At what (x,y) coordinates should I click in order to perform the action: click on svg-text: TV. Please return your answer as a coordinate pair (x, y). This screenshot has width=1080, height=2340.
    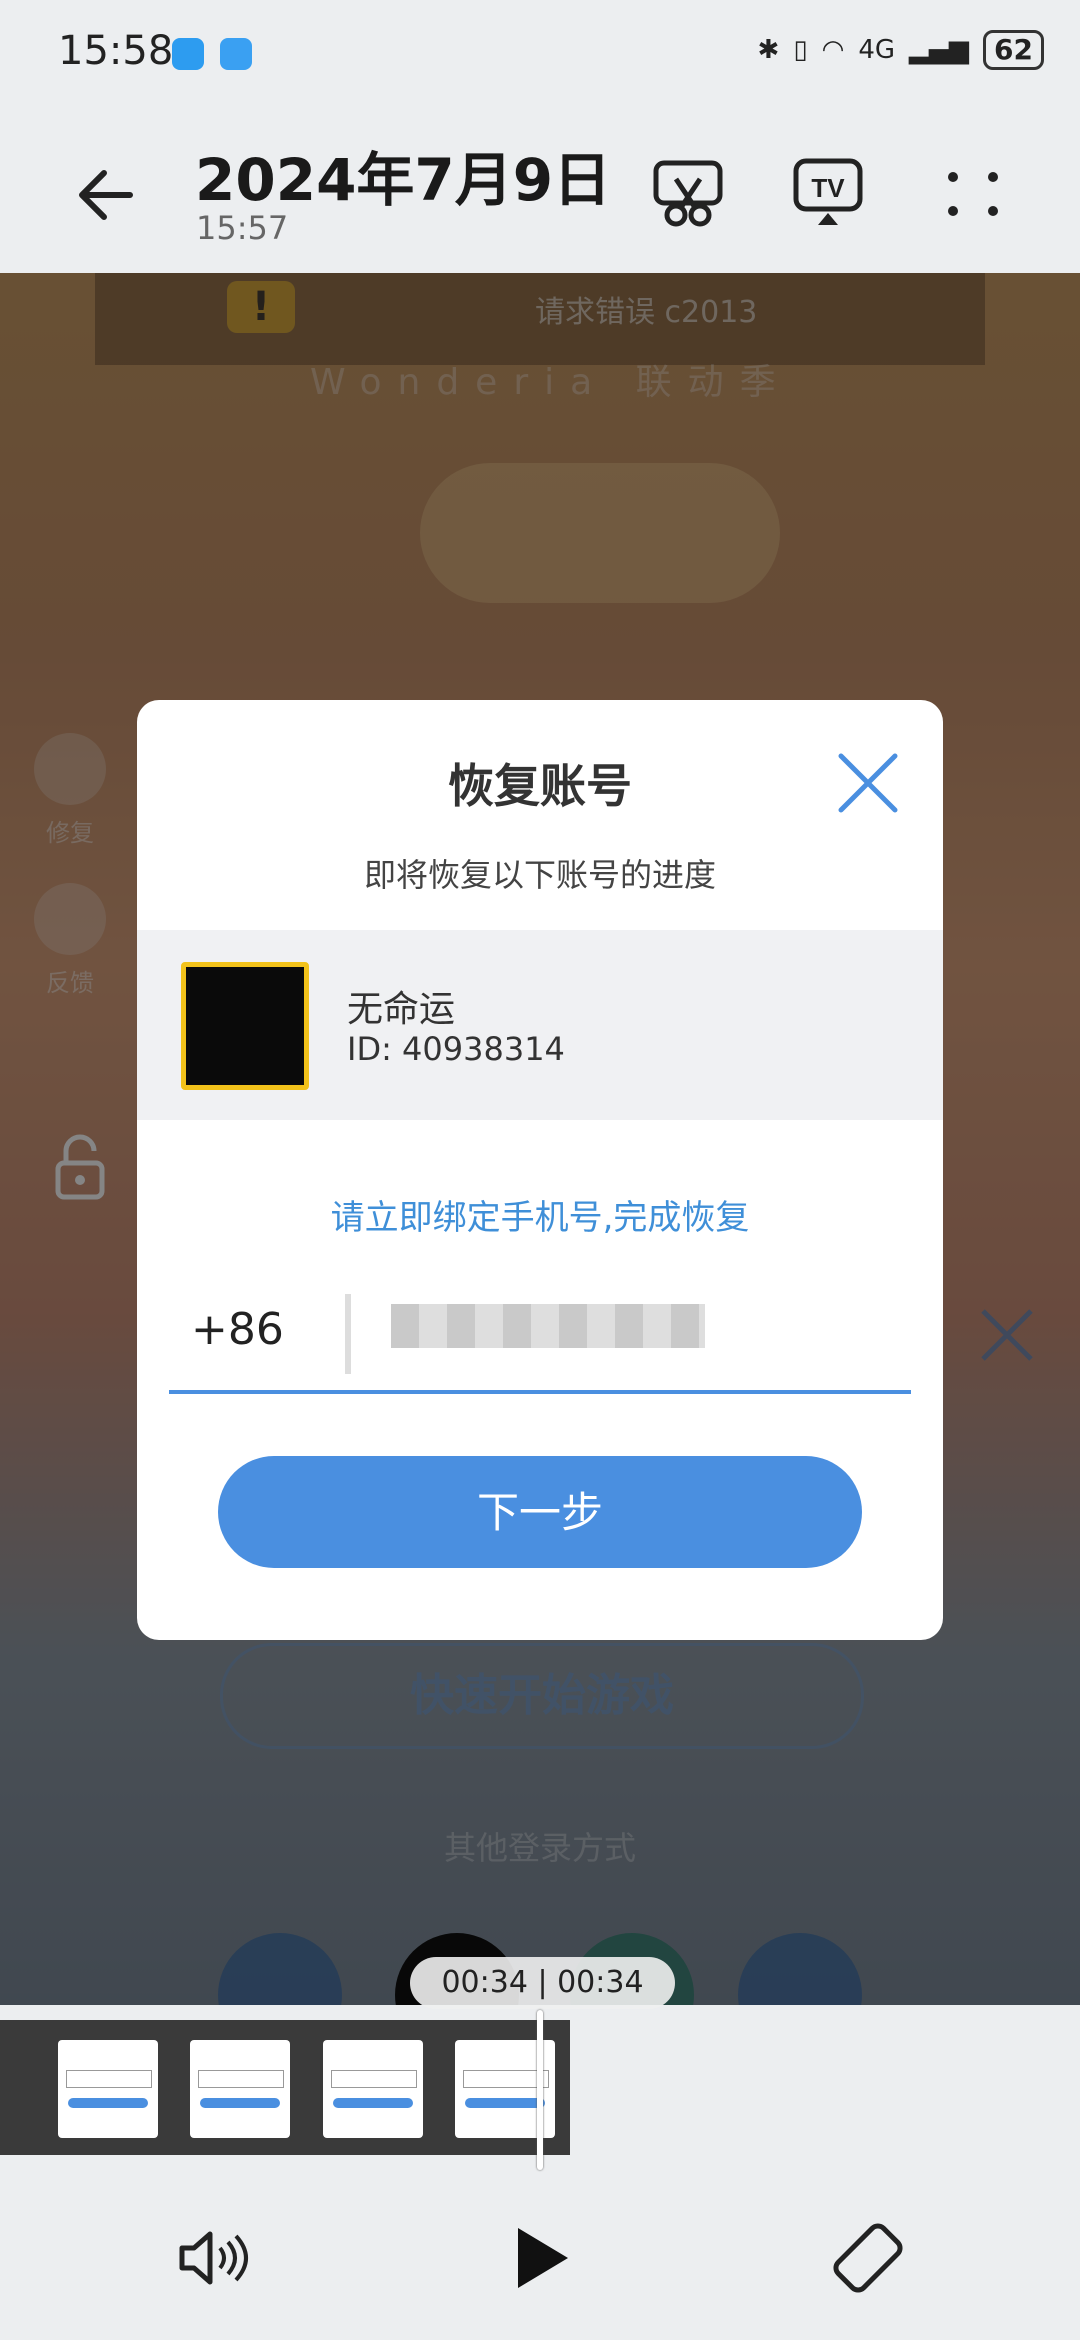
    Looking at the image, I should click on (828, 188).